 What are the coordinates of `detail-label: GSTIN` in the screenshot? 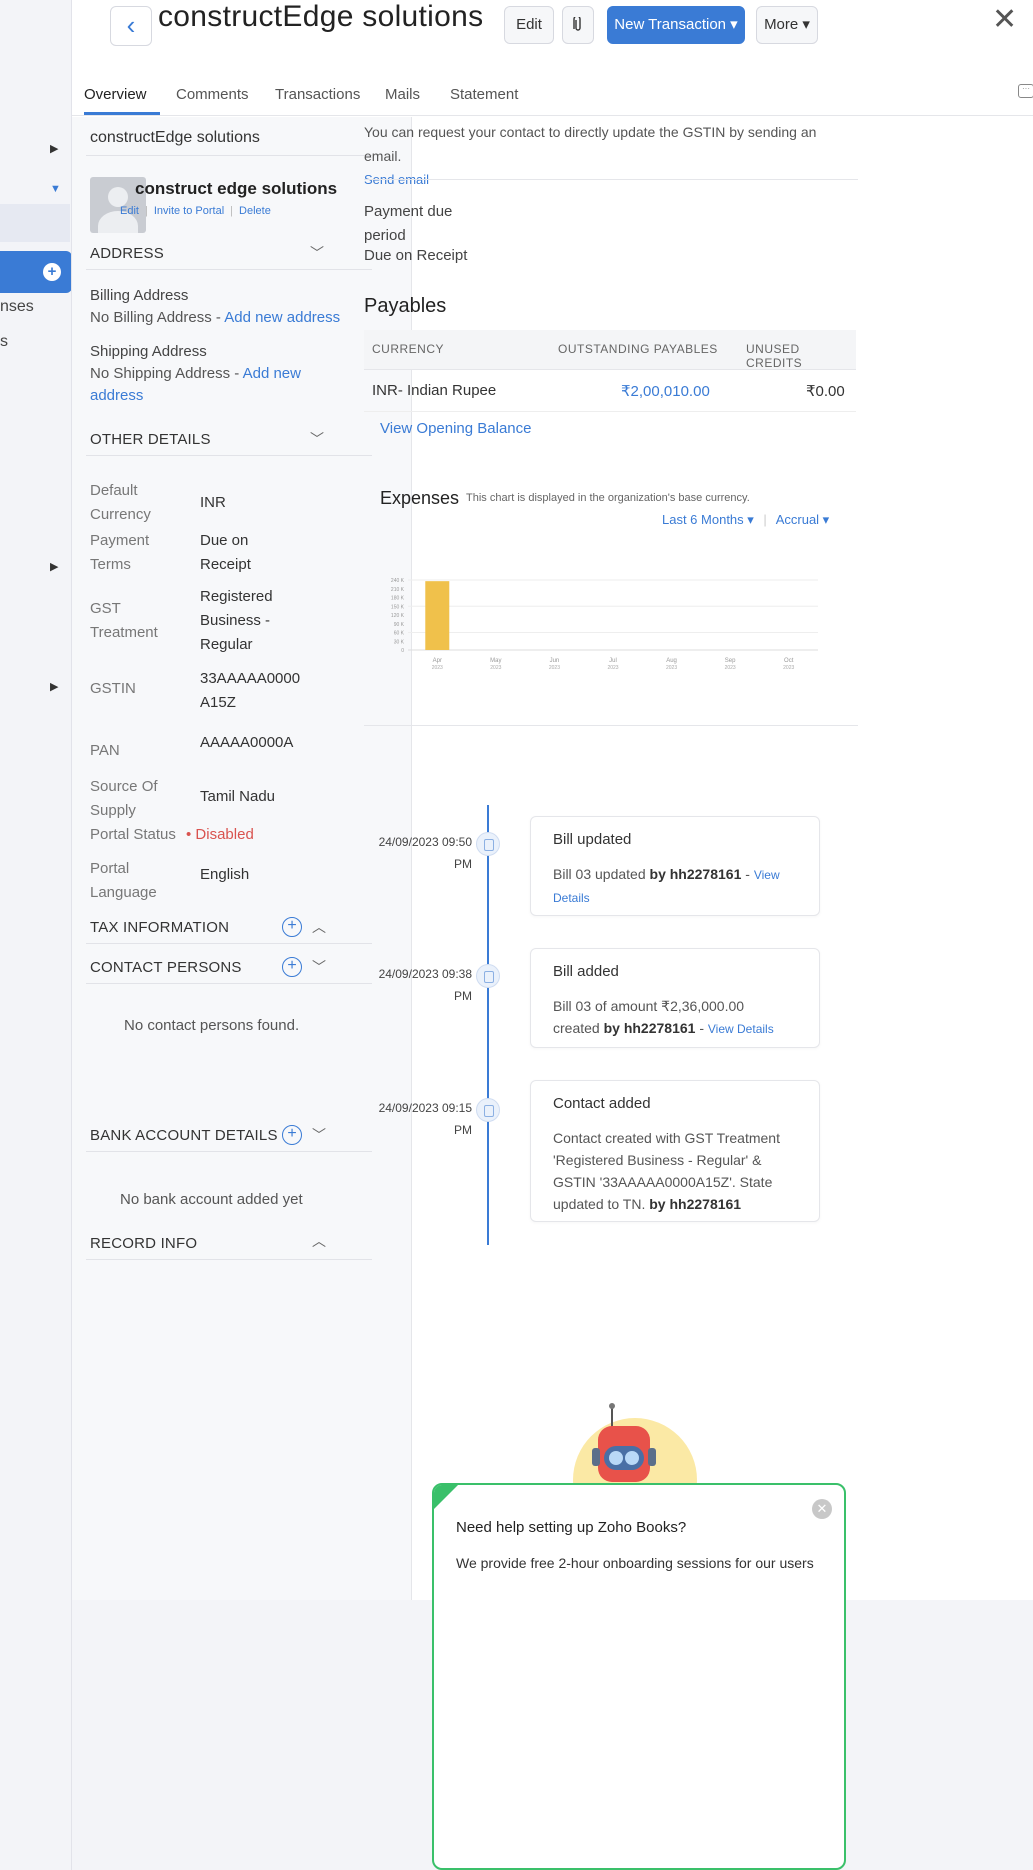 It's located at (113, 688).